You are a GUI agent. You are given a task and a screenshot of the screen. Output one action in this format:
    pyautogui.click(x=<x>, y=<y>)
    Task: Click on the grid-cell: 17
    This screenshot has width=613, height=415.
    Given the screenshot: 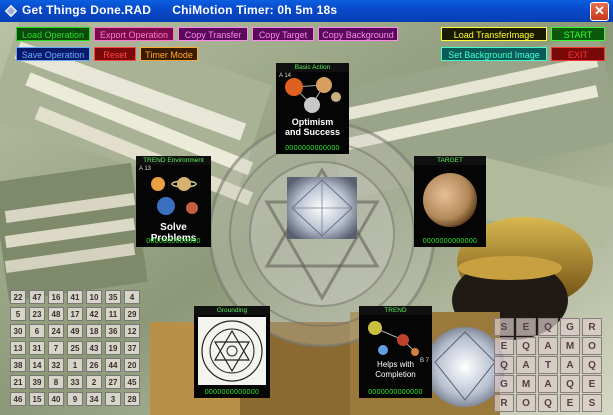 What is the action you would take?
    pyautogui.click(x=75, y=314)
    